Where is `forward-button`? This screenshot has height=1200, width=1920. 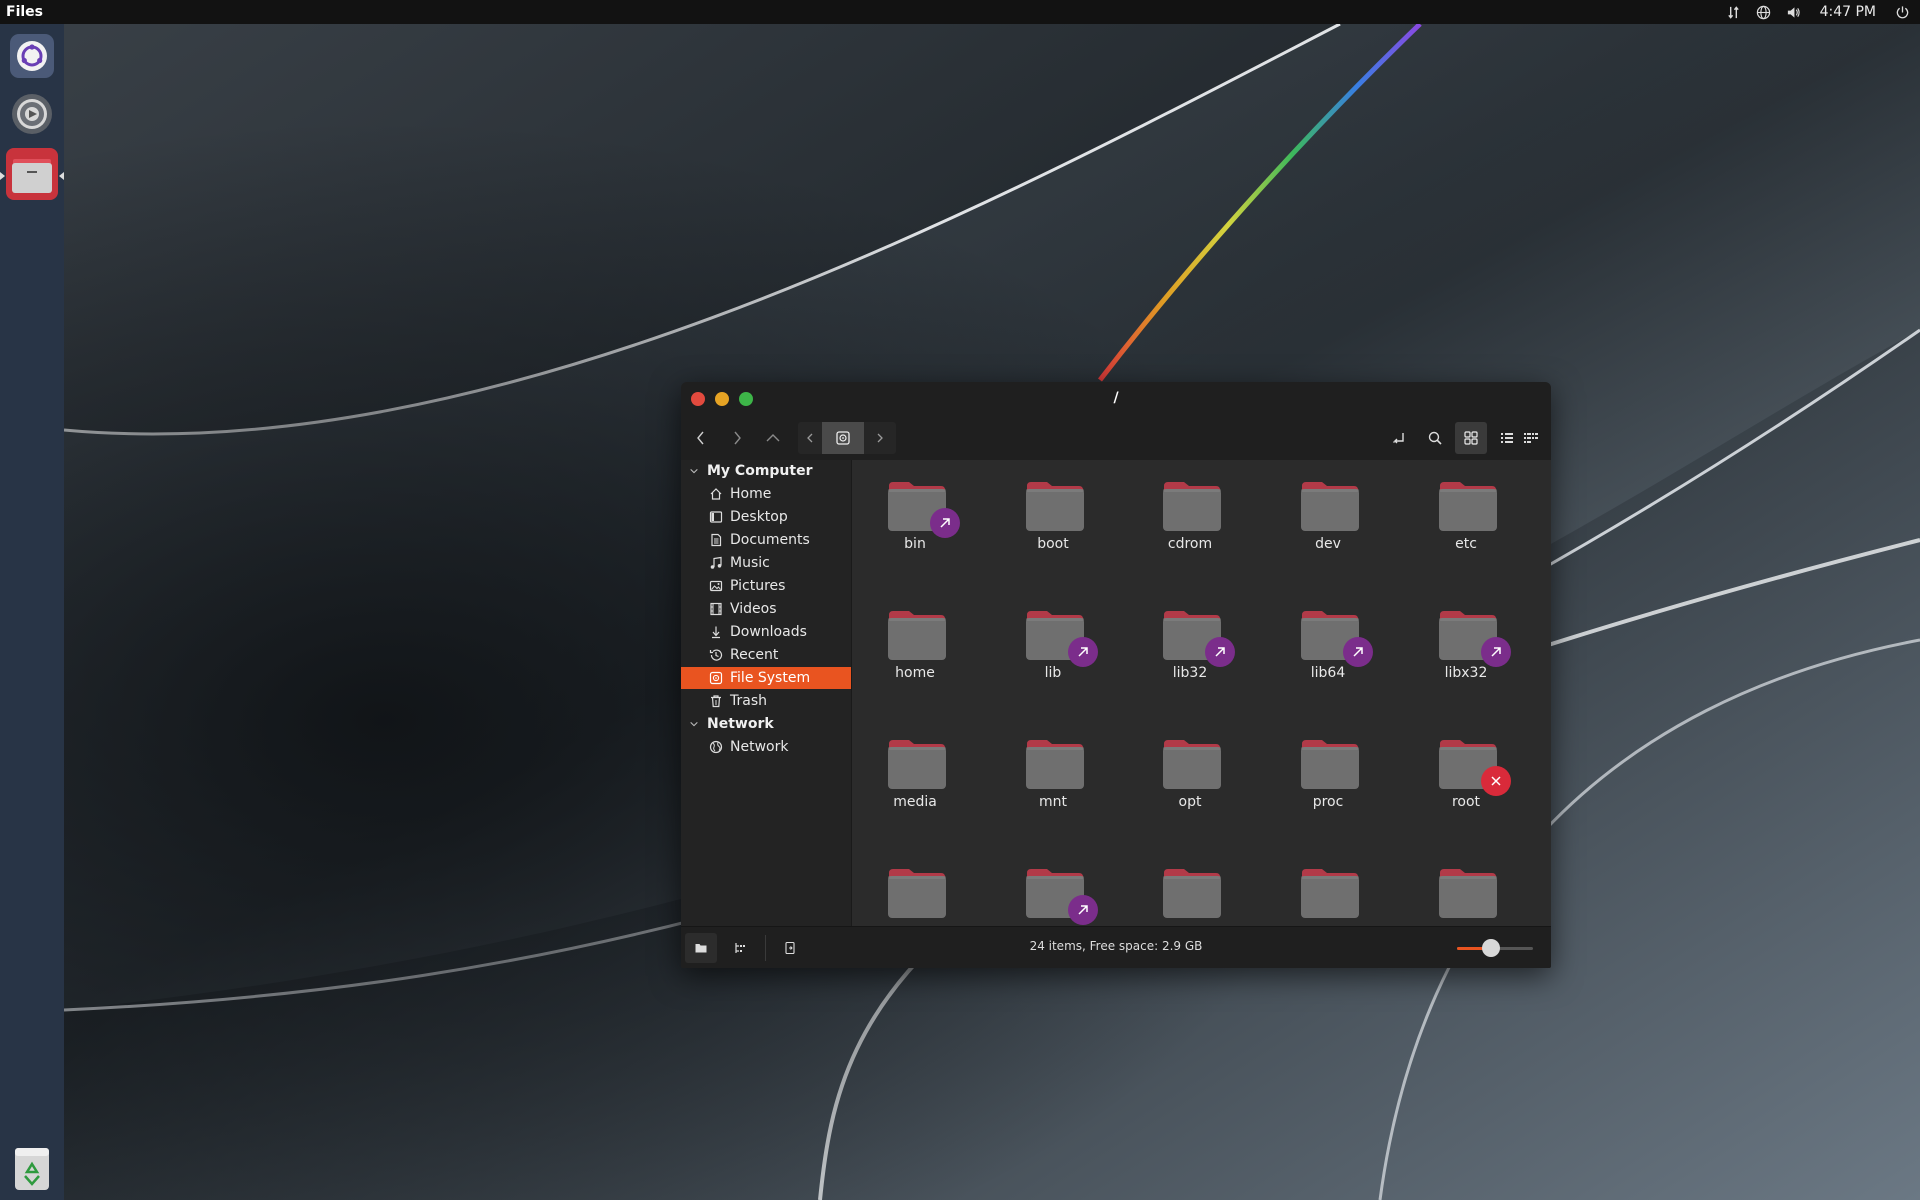 forward-button is located at coordinates (737, 438).